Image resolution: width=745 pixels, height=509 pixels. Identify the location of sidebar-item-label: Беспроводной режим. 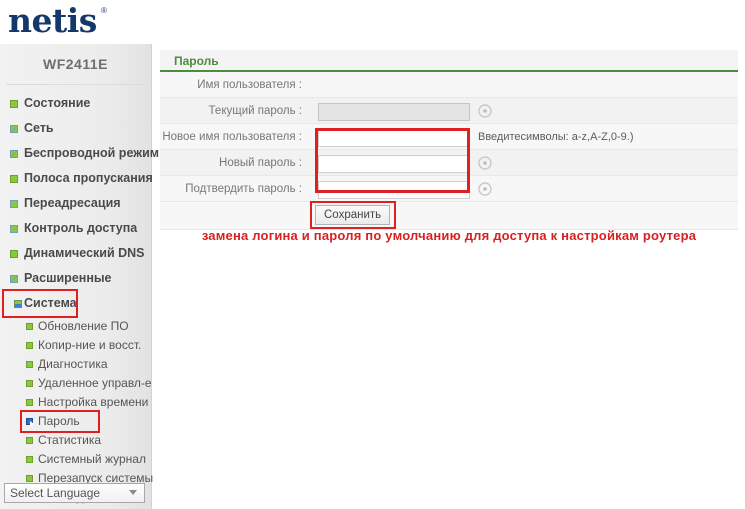
(92, 153).